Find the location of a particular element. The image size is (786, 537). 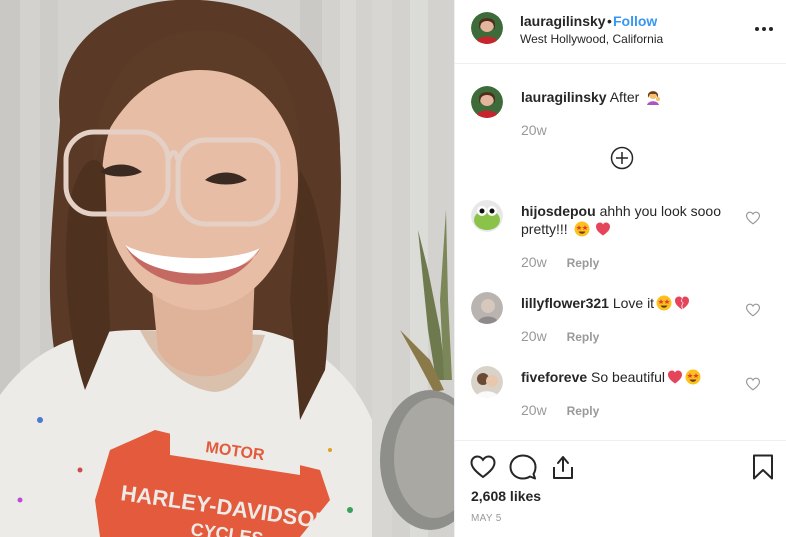

follow-button: Follow is located at coordinates (635, 21).